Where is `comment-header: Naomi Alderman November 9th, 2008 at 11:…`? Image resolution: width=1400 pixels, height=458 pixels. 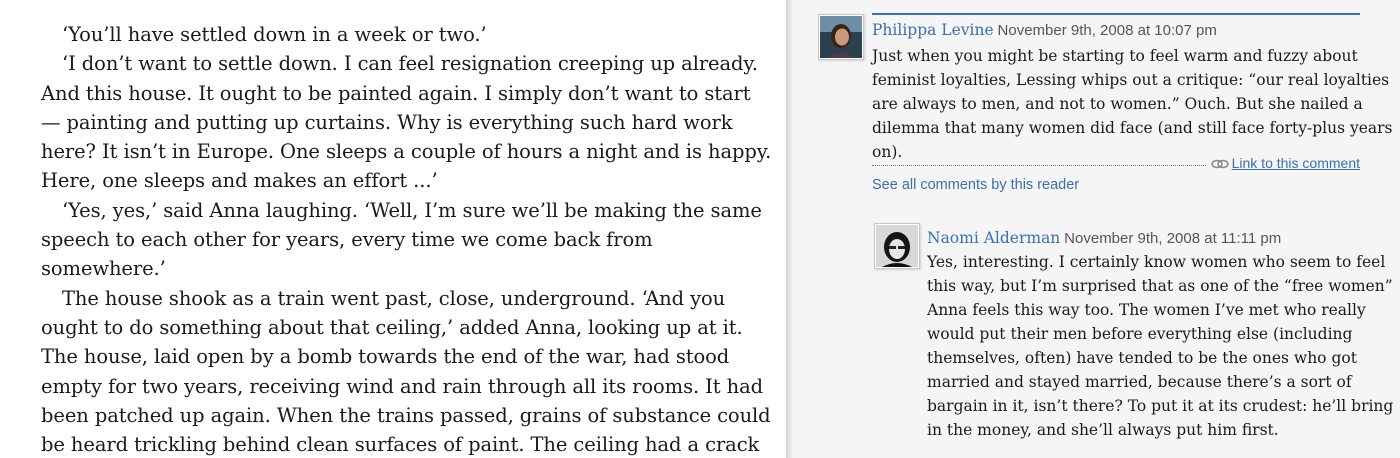 comment-header: Naomi Alderman November 9th, 2008 at 11:… is located at coordinates (1104, 238).